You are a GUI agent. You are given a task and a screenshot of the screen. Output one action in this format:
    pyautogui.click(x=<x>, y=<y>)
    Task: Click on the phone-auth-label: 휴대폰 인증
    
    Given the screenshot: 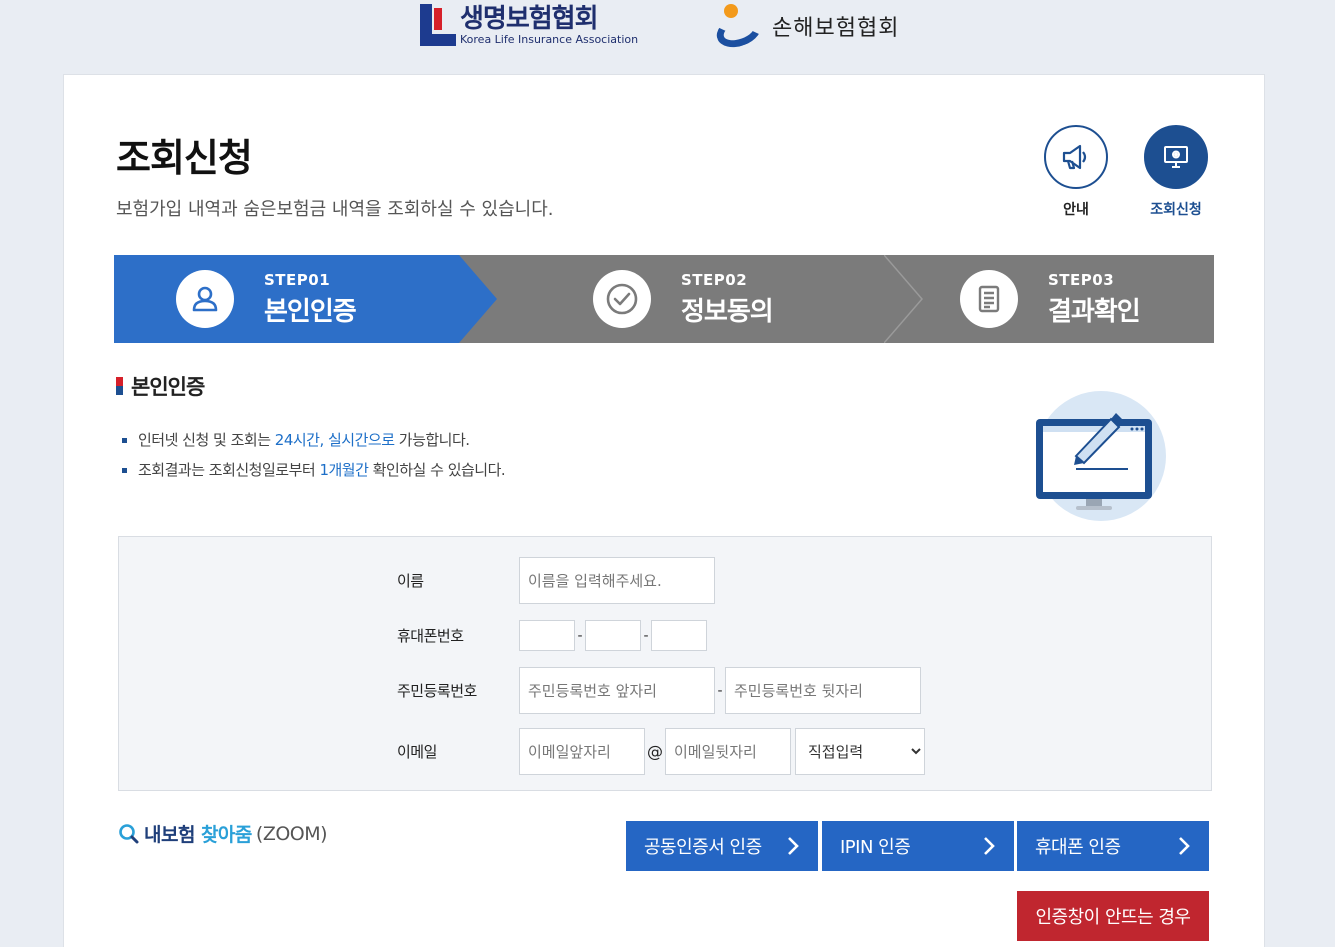 What is the action you would take?
    pyautogui.click(x=1078, y=847)
    